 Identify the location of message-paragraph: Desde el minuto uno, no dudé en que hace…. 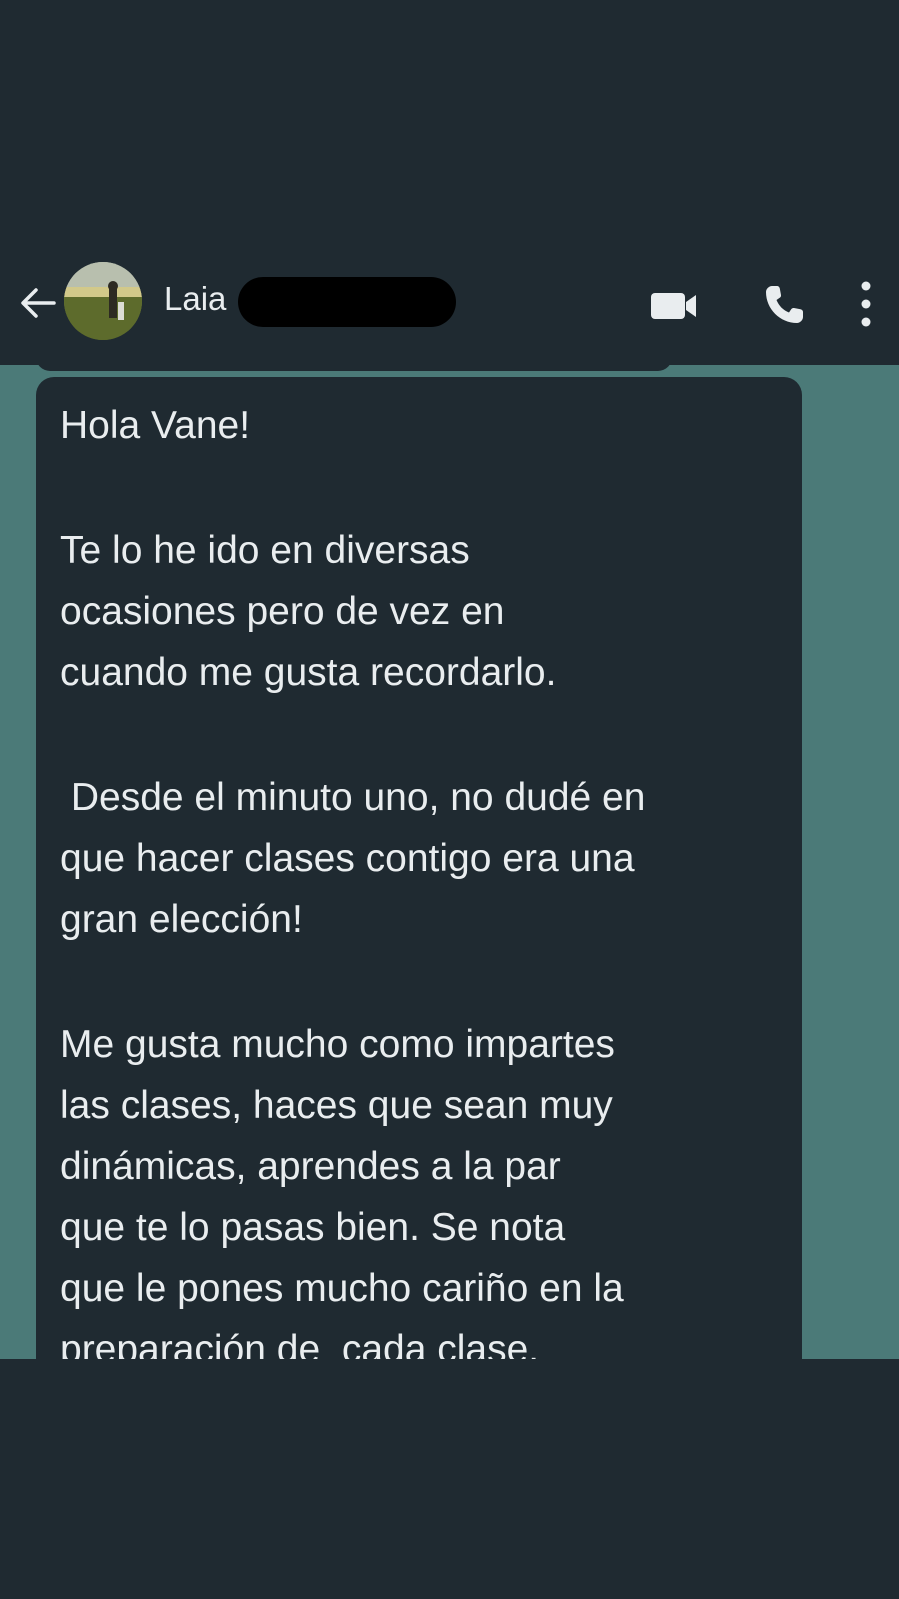
(353, 858).